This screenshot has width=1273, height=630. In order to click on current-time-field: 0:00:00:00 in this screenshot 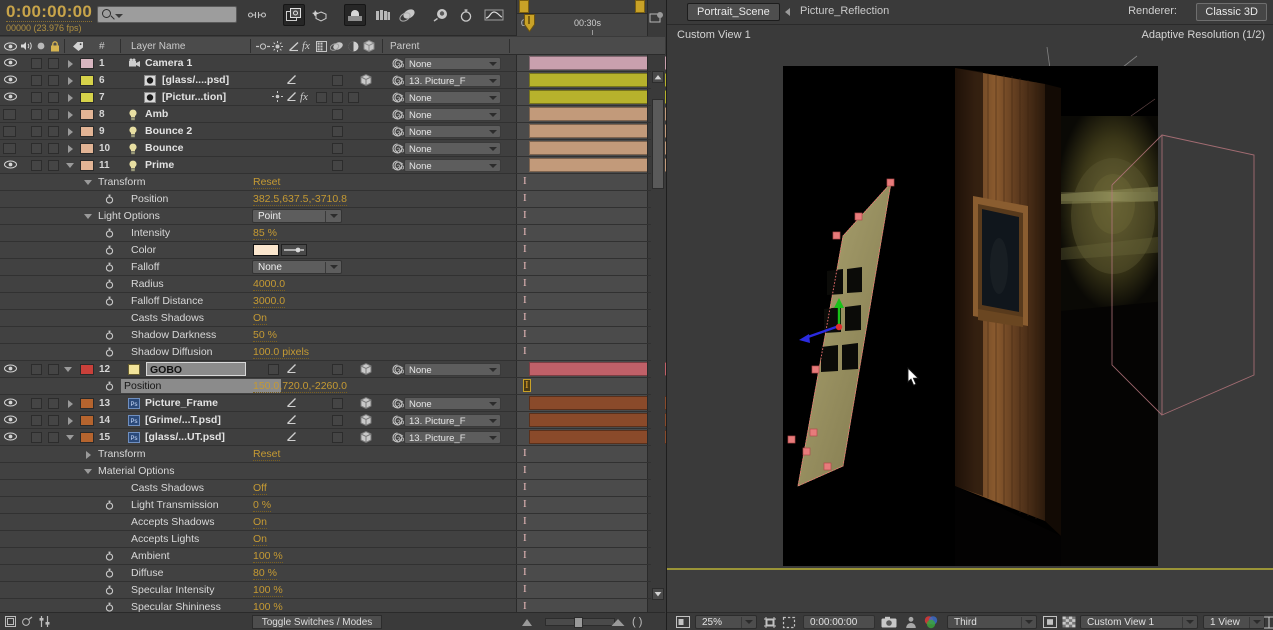, I will do `click(839, 622)`.